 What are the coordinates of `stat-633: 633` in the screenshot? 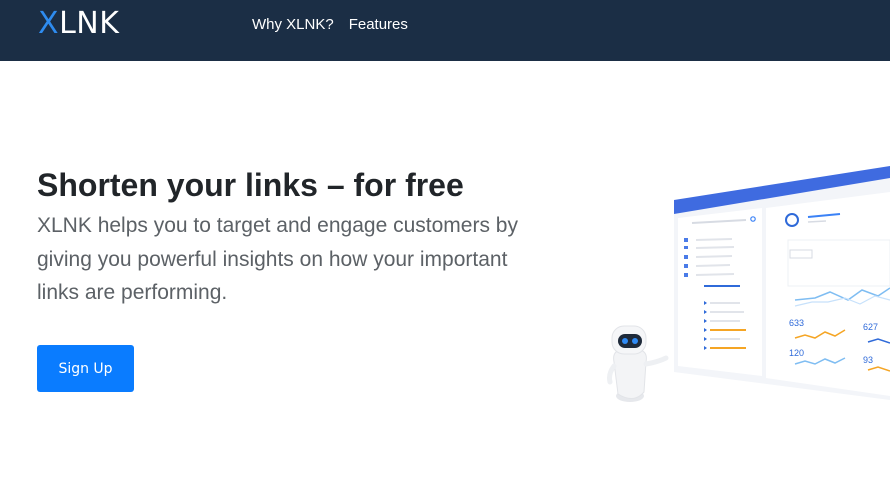 It's located at (796, 323).